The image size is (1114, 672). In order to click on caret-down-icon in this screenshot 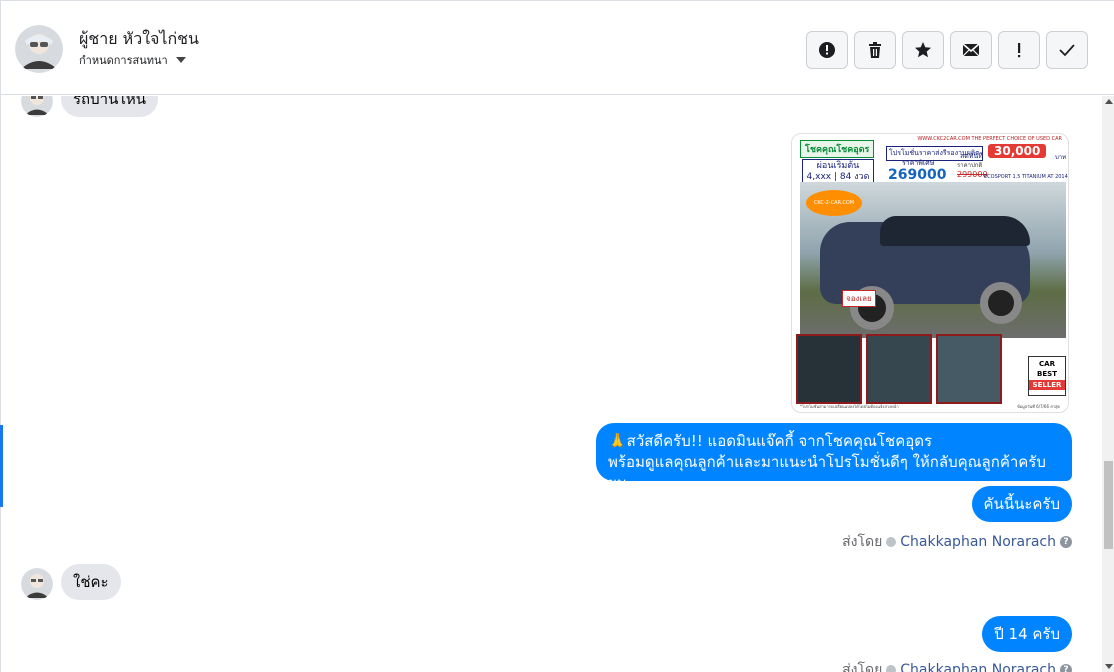, I will do `click(180, 60)`.